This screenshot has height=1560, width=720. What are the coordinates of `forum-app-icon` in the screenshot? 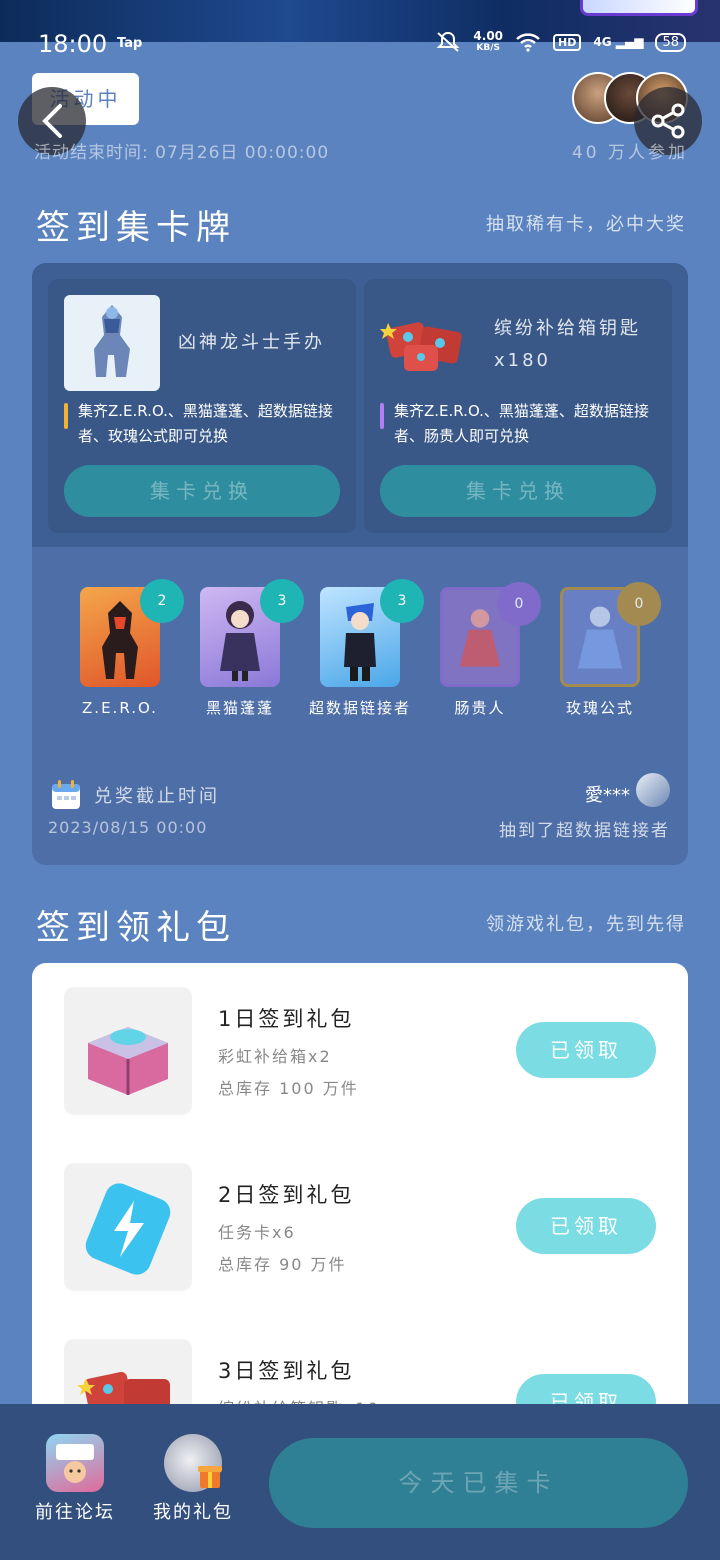 It's located at (75, 1463).